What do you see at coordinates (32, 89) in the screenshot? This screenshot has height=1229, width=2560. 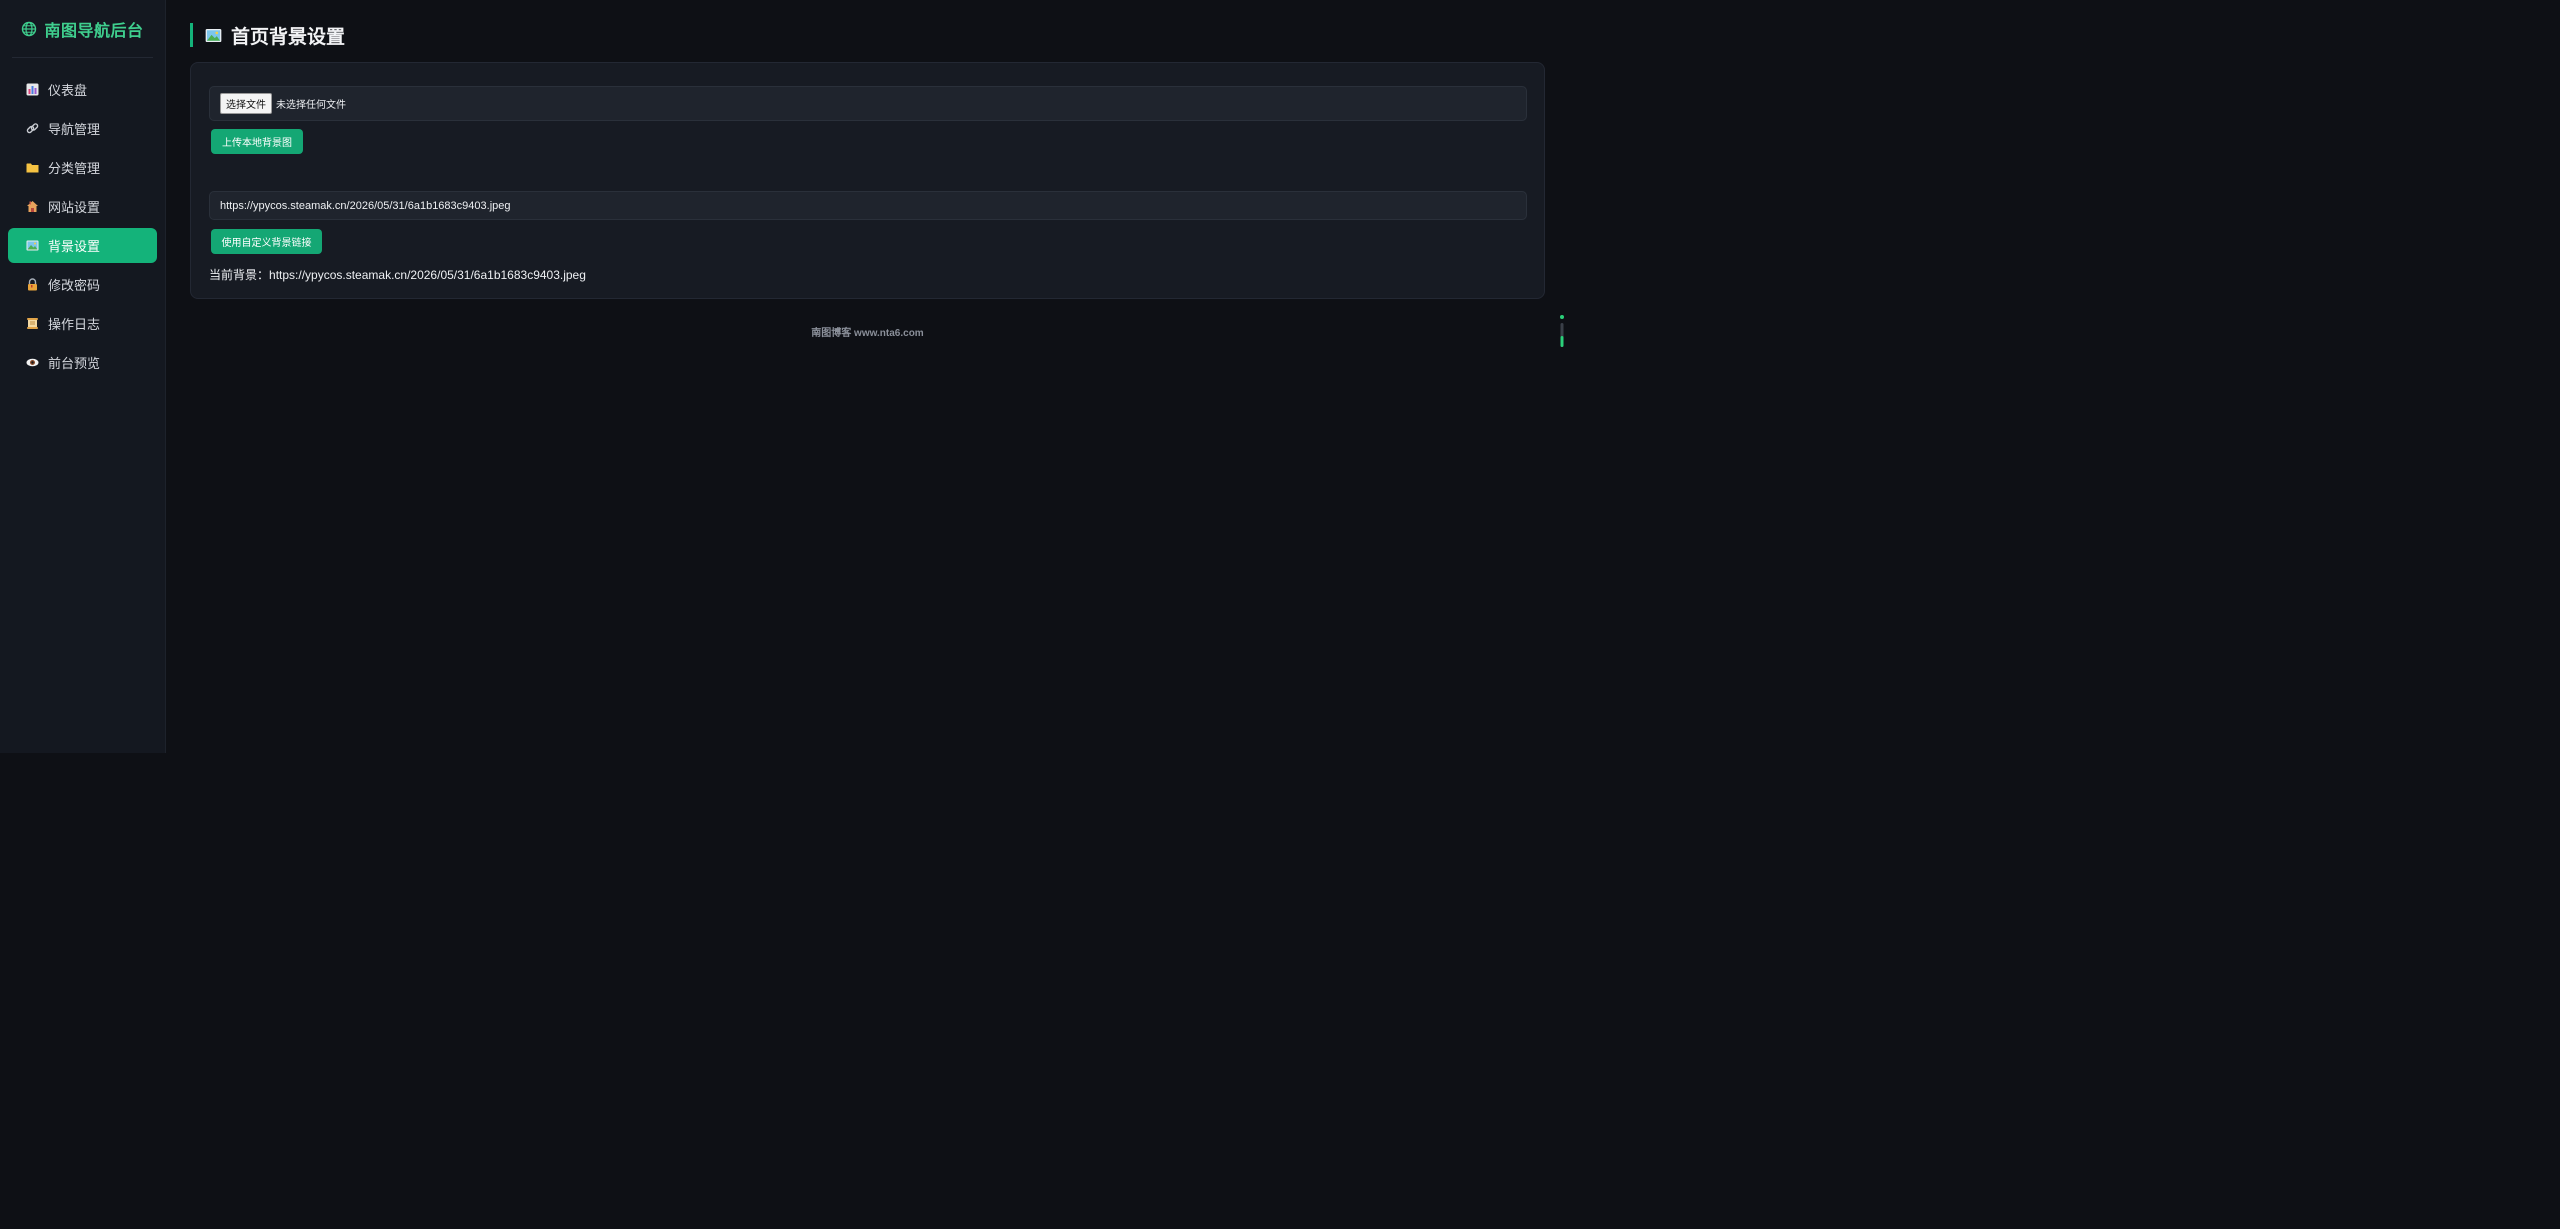 I see `bar-chart-icon` at bounding box center [32, 89].